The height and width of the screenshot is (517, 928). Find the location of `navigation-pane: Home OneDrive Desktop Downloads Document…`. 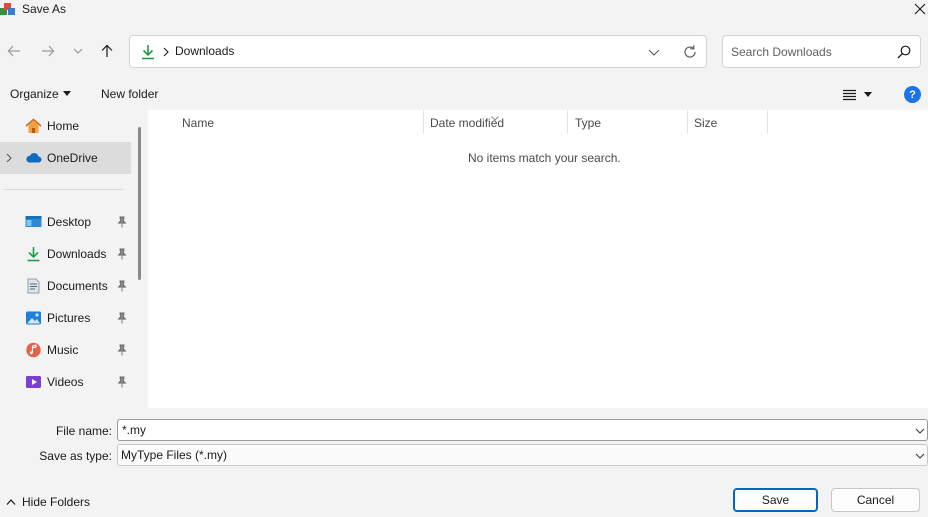

navigation-pane: Home OneDrive Desktop Downloads Document… is located at coordinates (74, 259).